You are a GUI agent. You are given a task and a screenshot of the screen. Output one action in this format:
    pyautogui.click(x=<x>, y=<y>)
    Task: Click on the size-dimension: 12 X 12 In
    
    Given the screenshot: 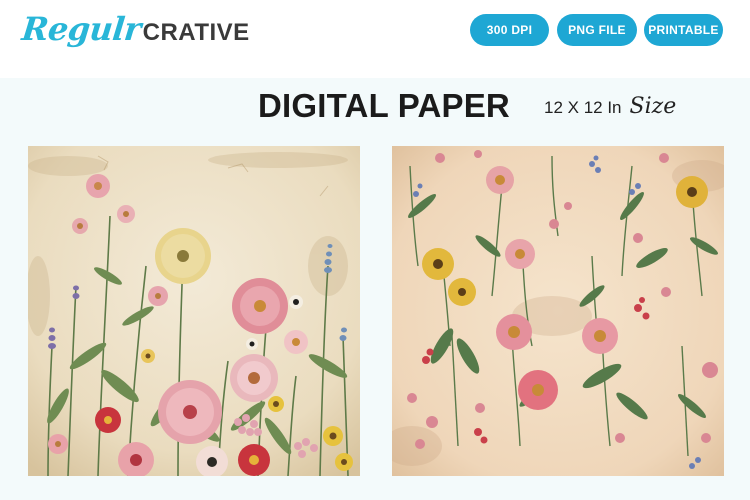 What is the action you would take?
    pyautogui.click(x=583, y=107)
    